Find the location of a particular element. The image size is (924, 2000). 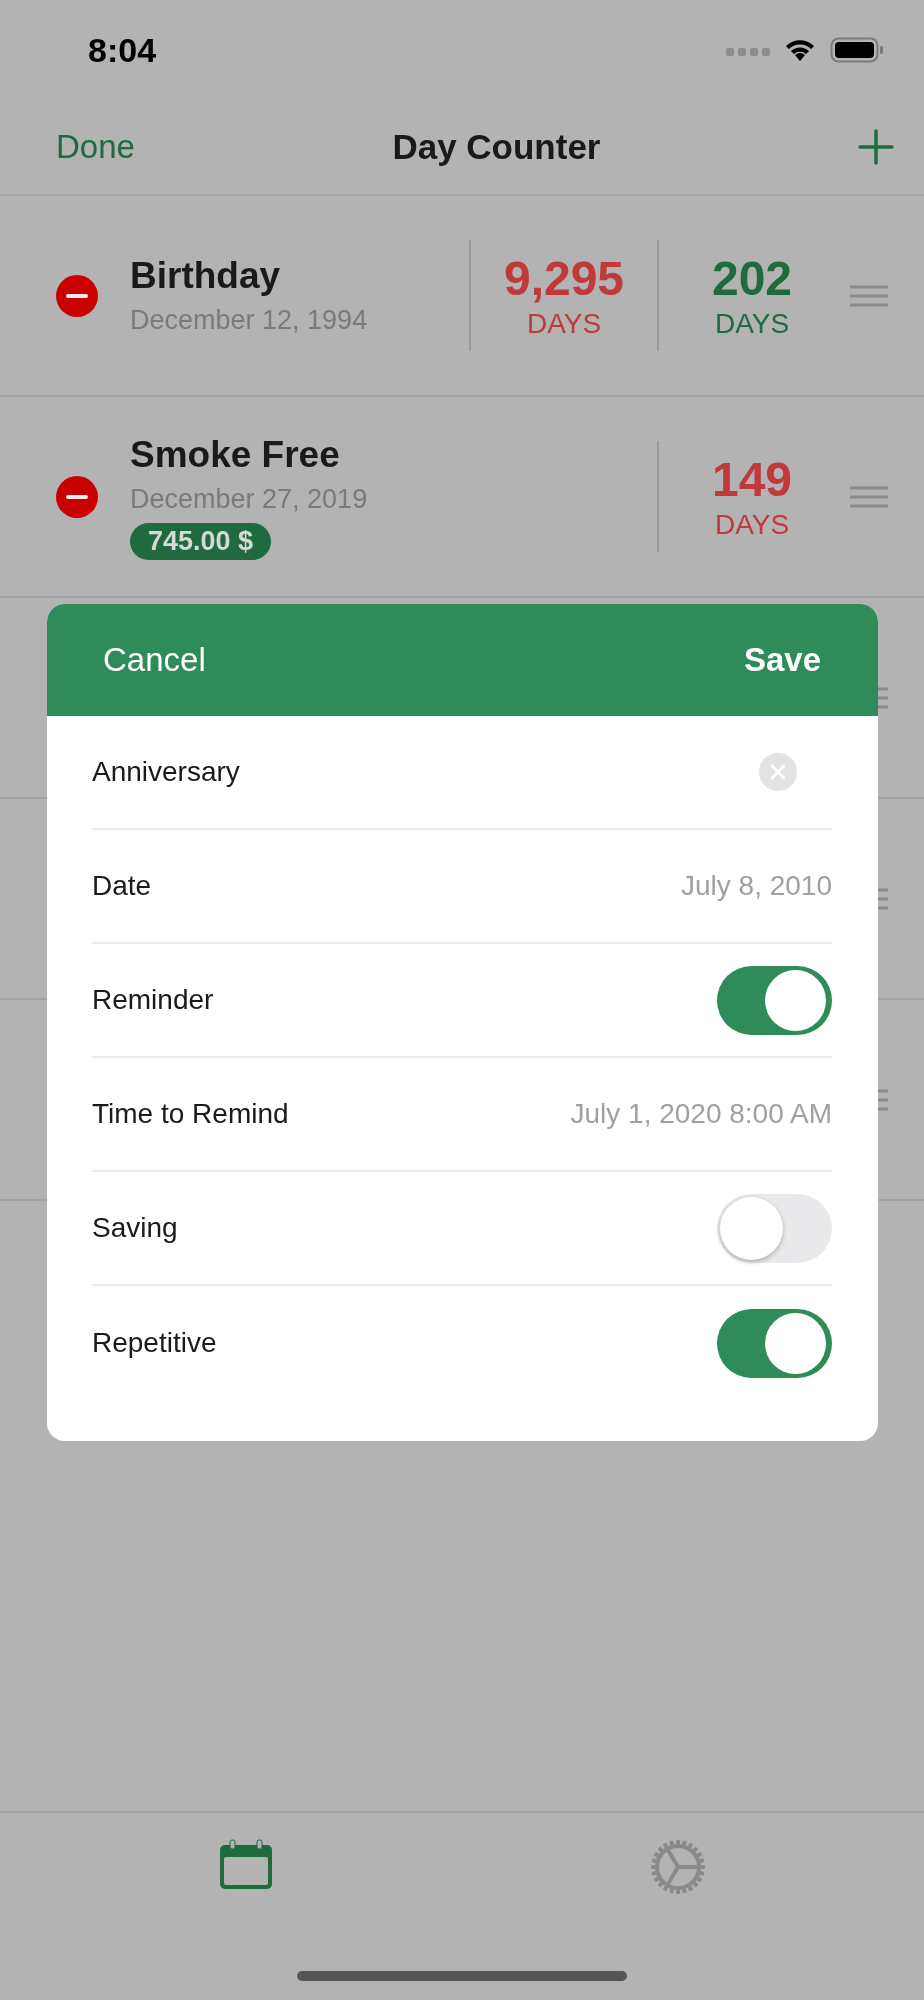

settings-icon is located at coordinates (678, 1867).